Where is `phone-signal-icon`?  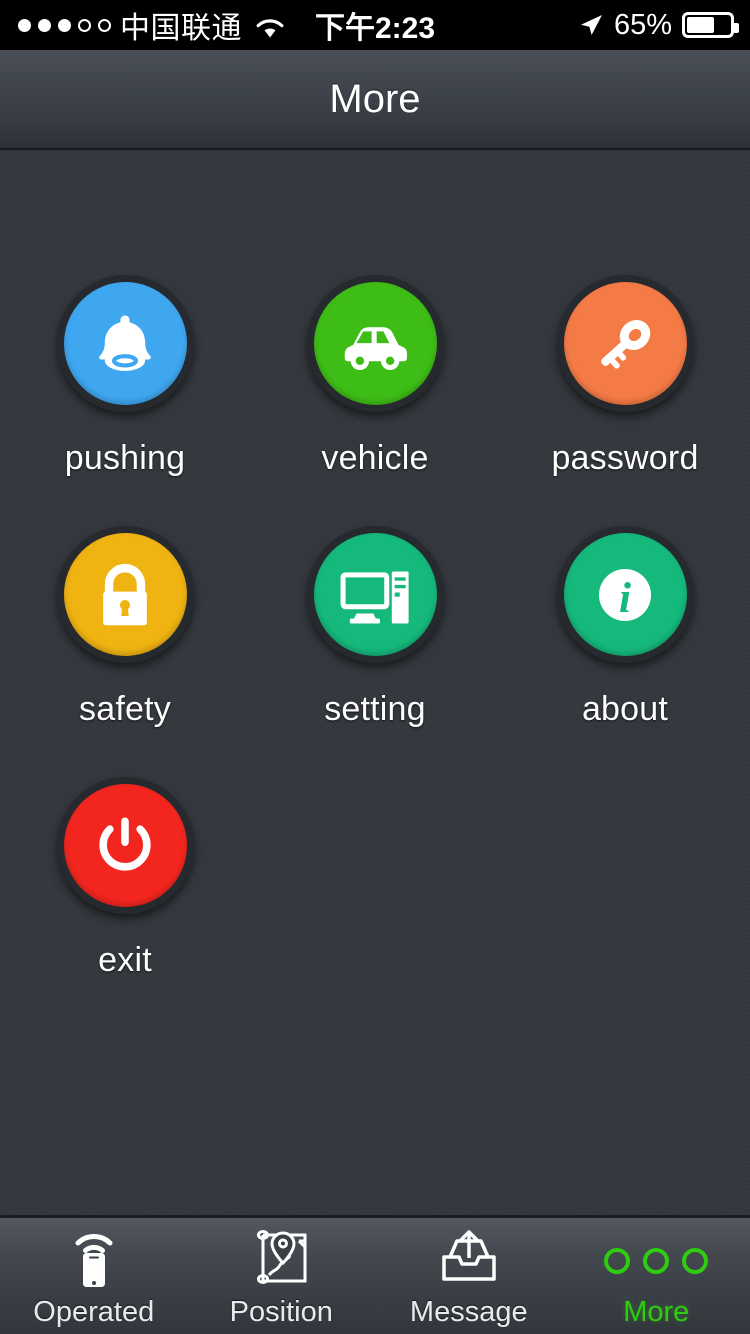 phone-signal-icon is located at coordinates (94, 1260).